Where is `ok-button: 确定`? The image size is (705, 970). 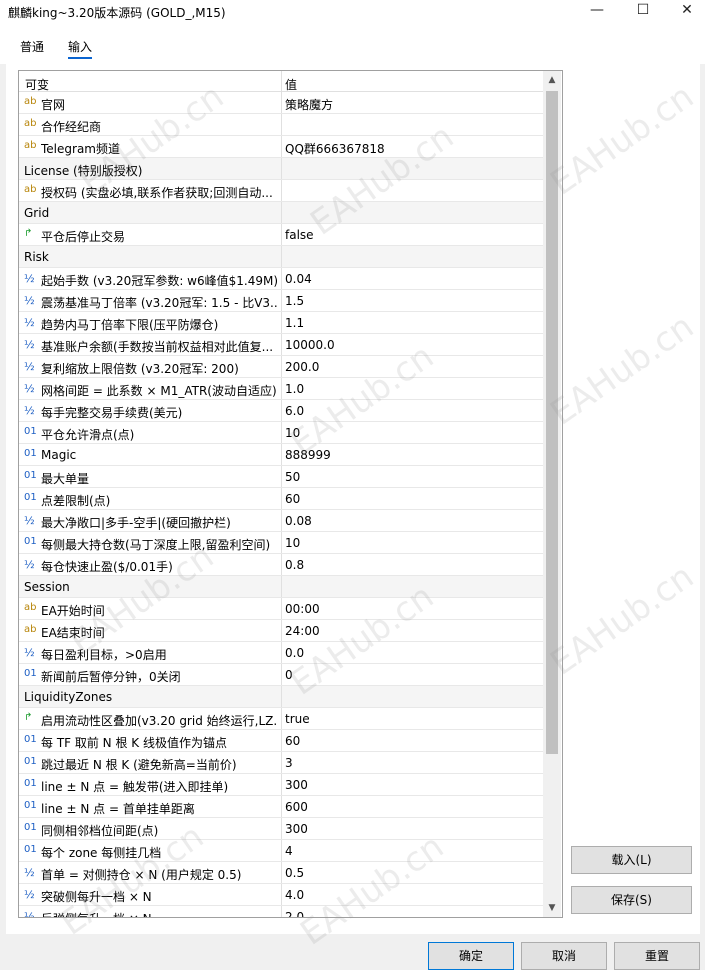
ok-button: 确定 is located at coordinates (471, 956).